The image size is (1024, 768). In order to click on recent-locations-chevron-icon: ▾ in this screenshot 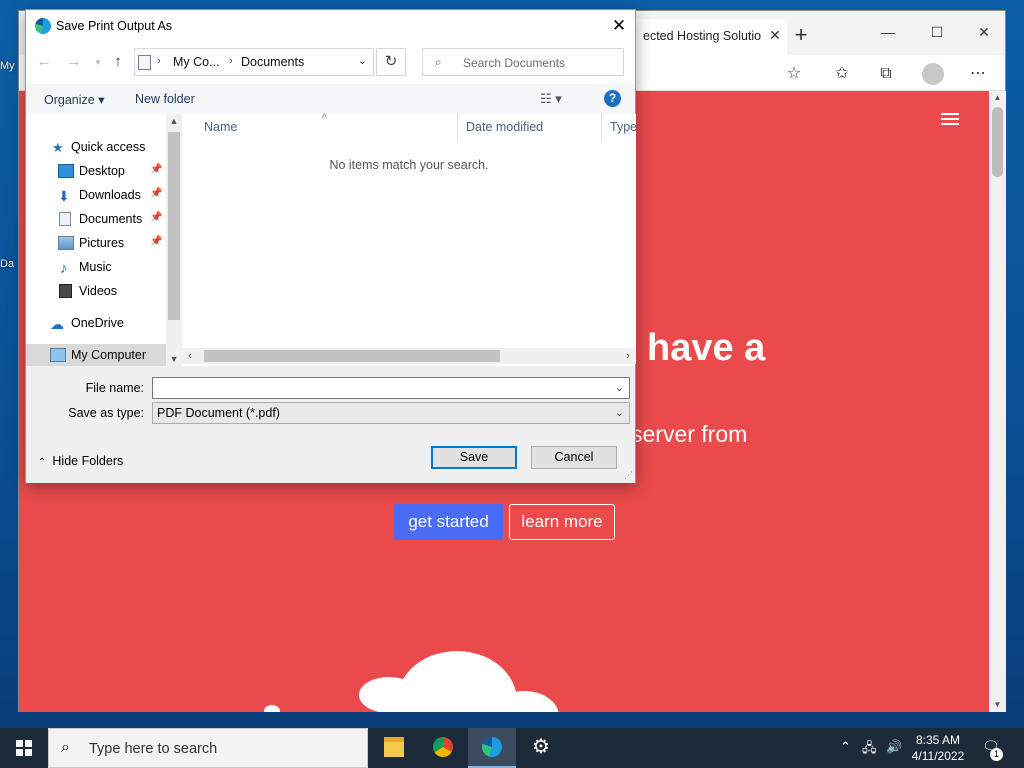, I will do `click(98, 62)`.